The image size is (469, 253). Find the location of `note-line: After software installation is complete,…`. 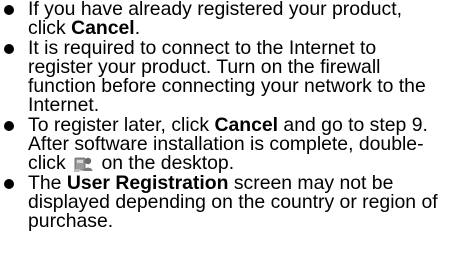

note-line: After software installation is complete,… is located at coordinates (245, 144).